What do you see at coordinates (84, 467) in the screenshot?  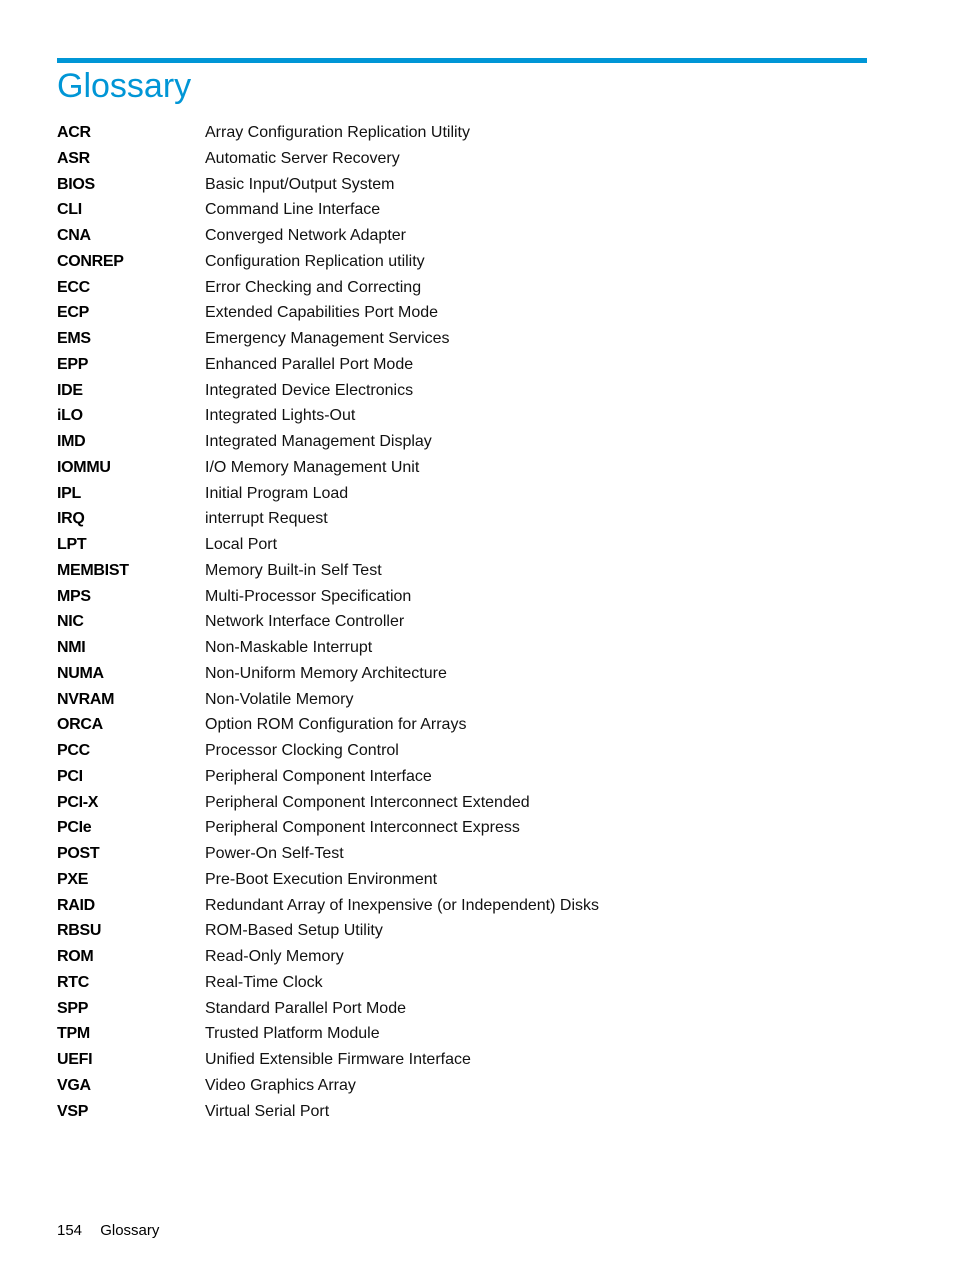 I see `glossary-term: IOMMU` at bounding box center [84, 467].